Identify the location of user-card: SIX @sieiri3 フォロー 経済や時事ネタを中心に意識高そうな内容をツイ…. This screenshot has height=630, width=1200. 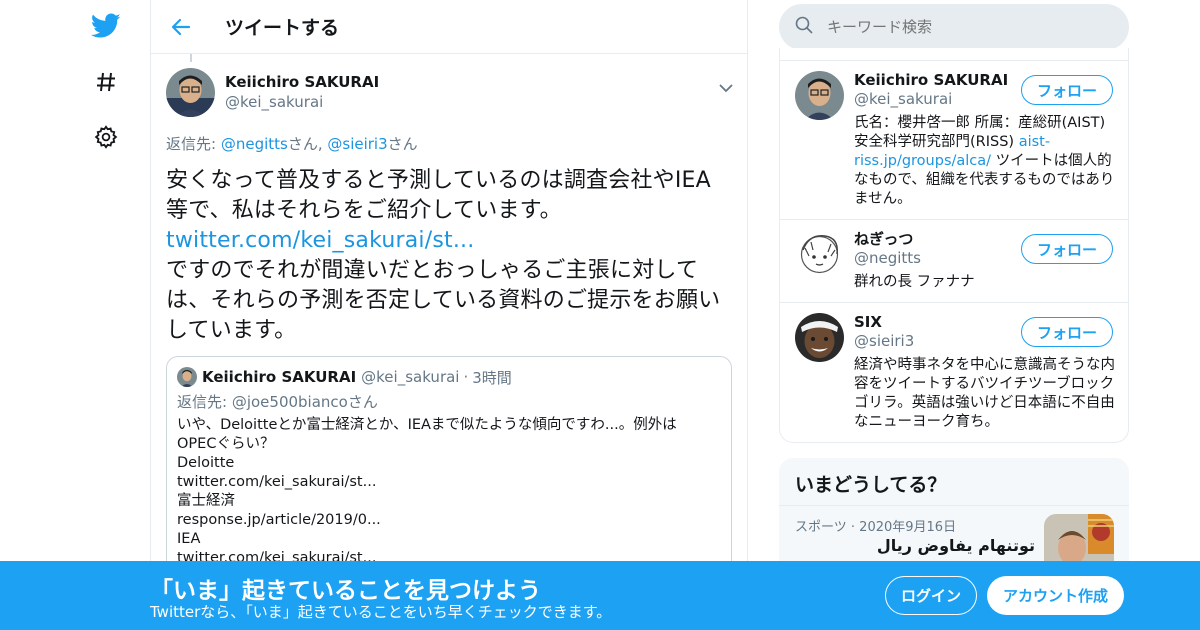
(954, 372).